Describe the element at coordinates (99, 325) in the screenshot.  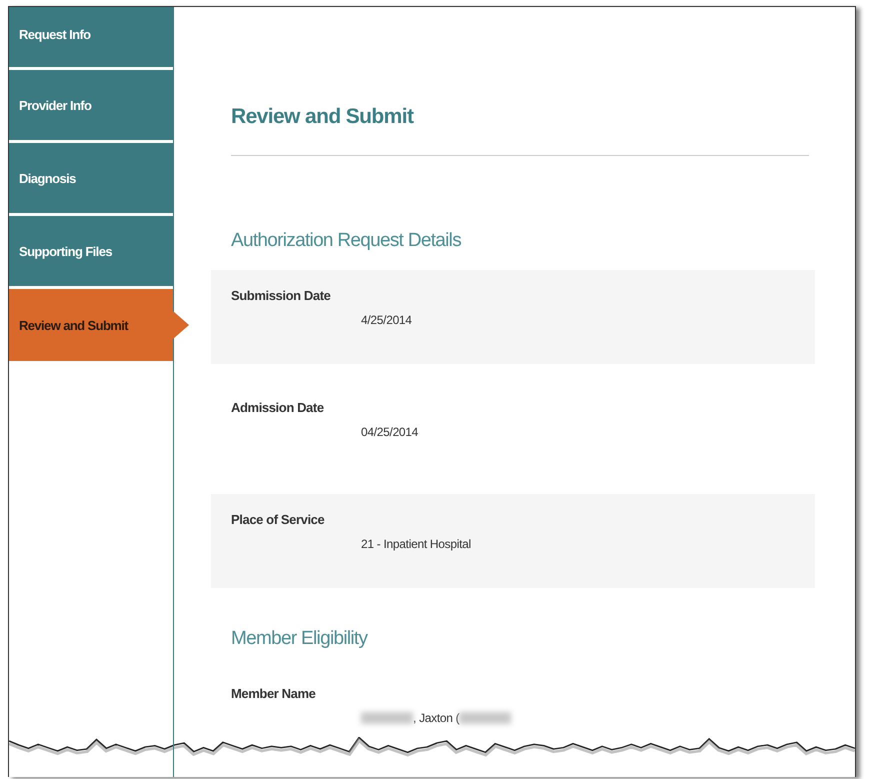
I see `sidebar-item: Review and Submit` at that location.